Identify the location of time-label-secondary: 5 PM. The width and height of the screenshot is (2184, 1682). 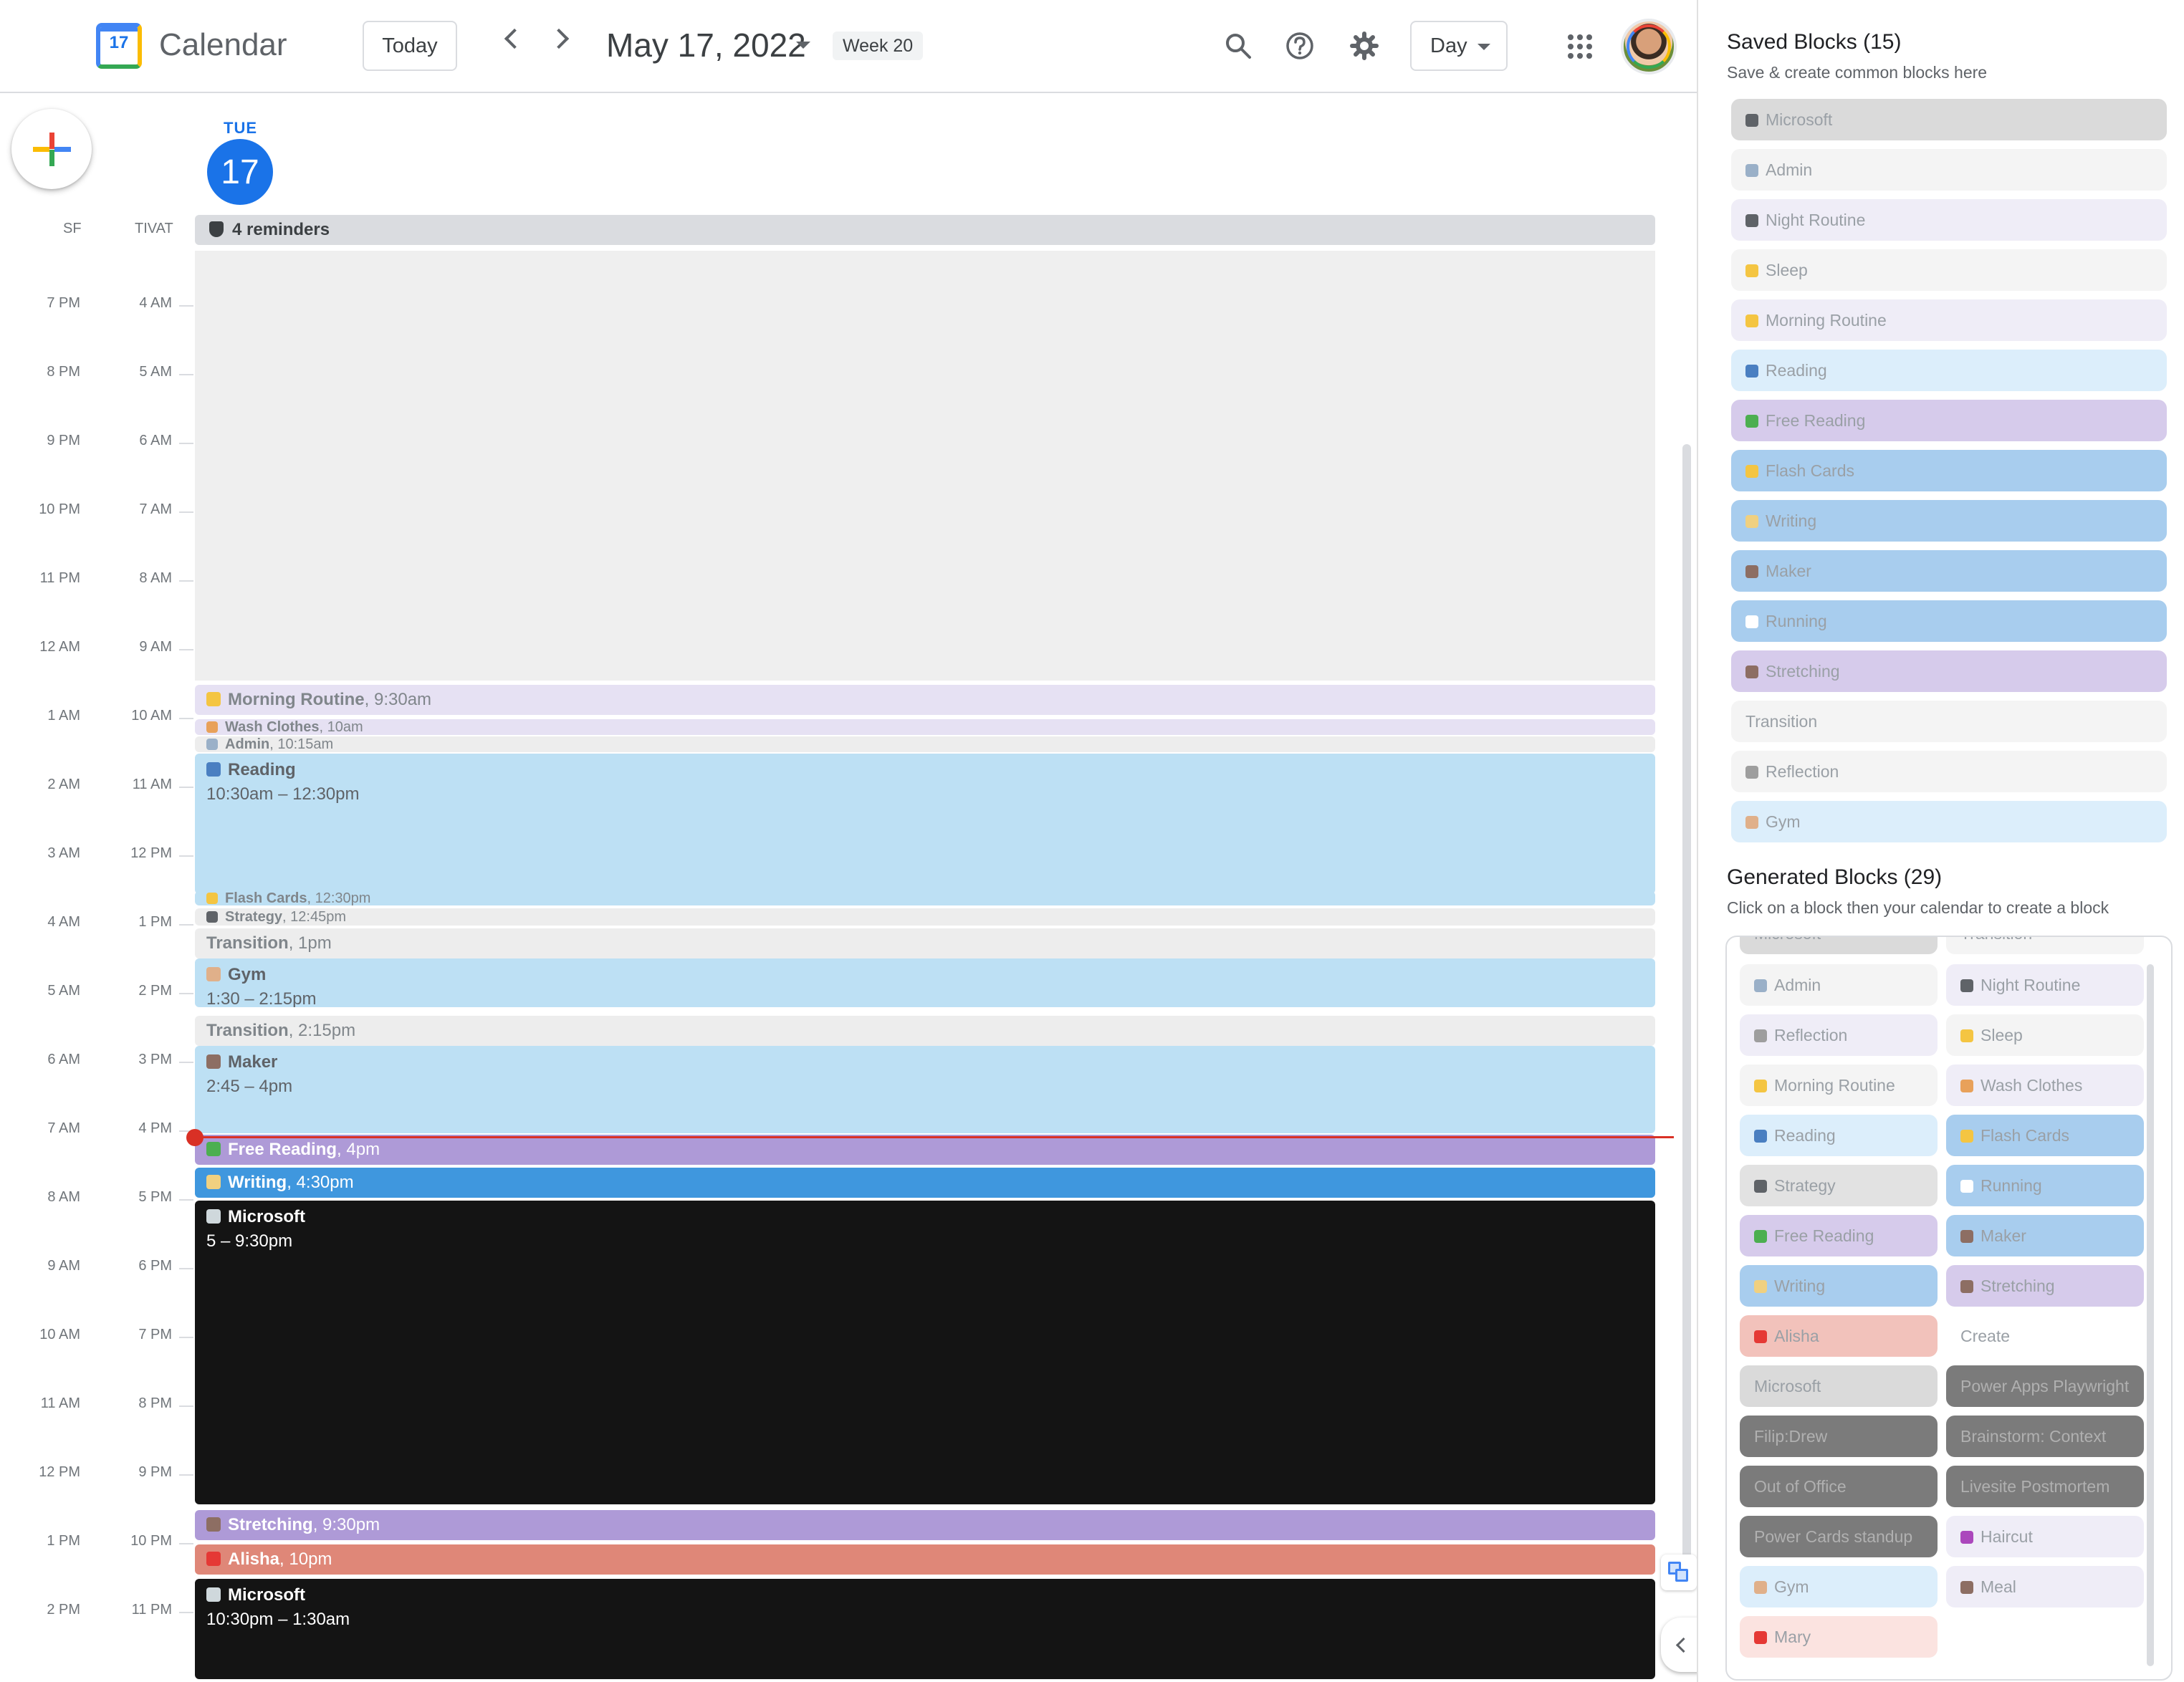
(155, 1197).